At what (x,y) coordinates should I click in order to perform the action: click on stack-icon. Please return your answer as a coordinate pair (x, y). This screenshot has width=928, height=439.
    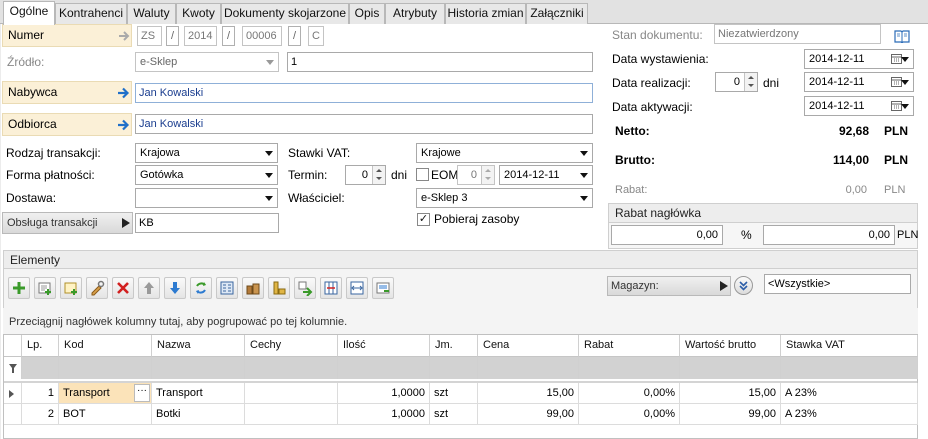
    Looking at the image, I should click on (279, 288).